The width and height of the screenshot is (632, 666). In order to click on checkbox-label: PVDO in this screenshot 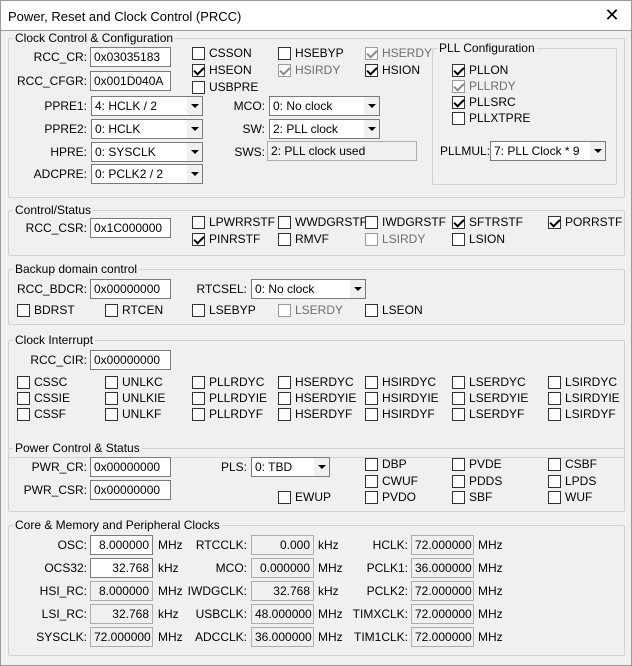, I will do `click(399, 497)`.